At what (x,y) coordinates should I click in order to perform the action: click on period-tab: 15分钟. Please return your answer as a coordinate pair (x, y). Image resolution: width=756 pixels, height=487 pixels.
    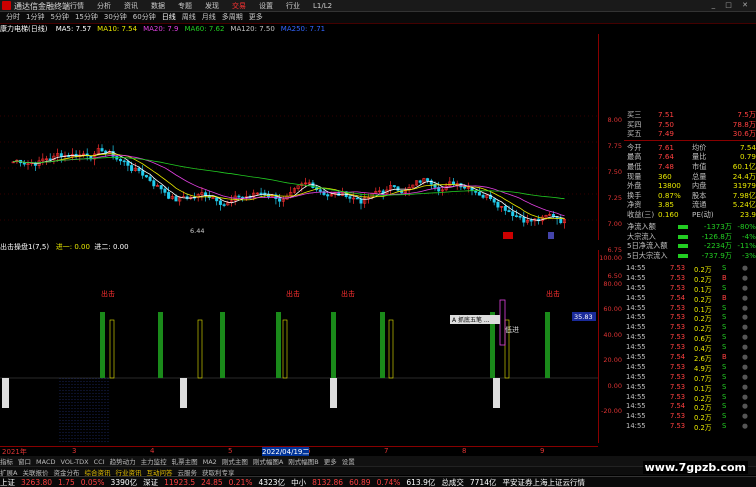
    Looking at the image, I should click on (86, 17).